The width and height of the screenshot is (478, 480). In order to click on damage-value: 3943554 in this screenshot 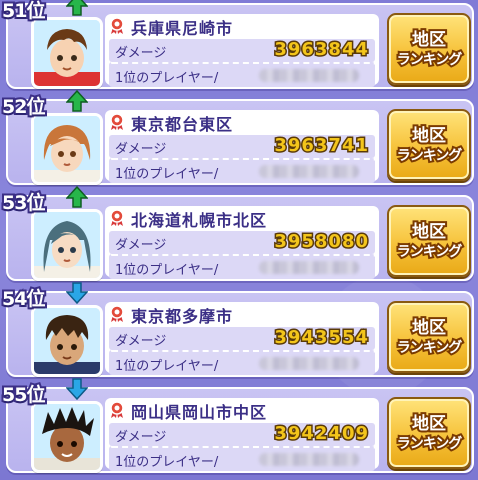, I will do `click(321, 338)`.